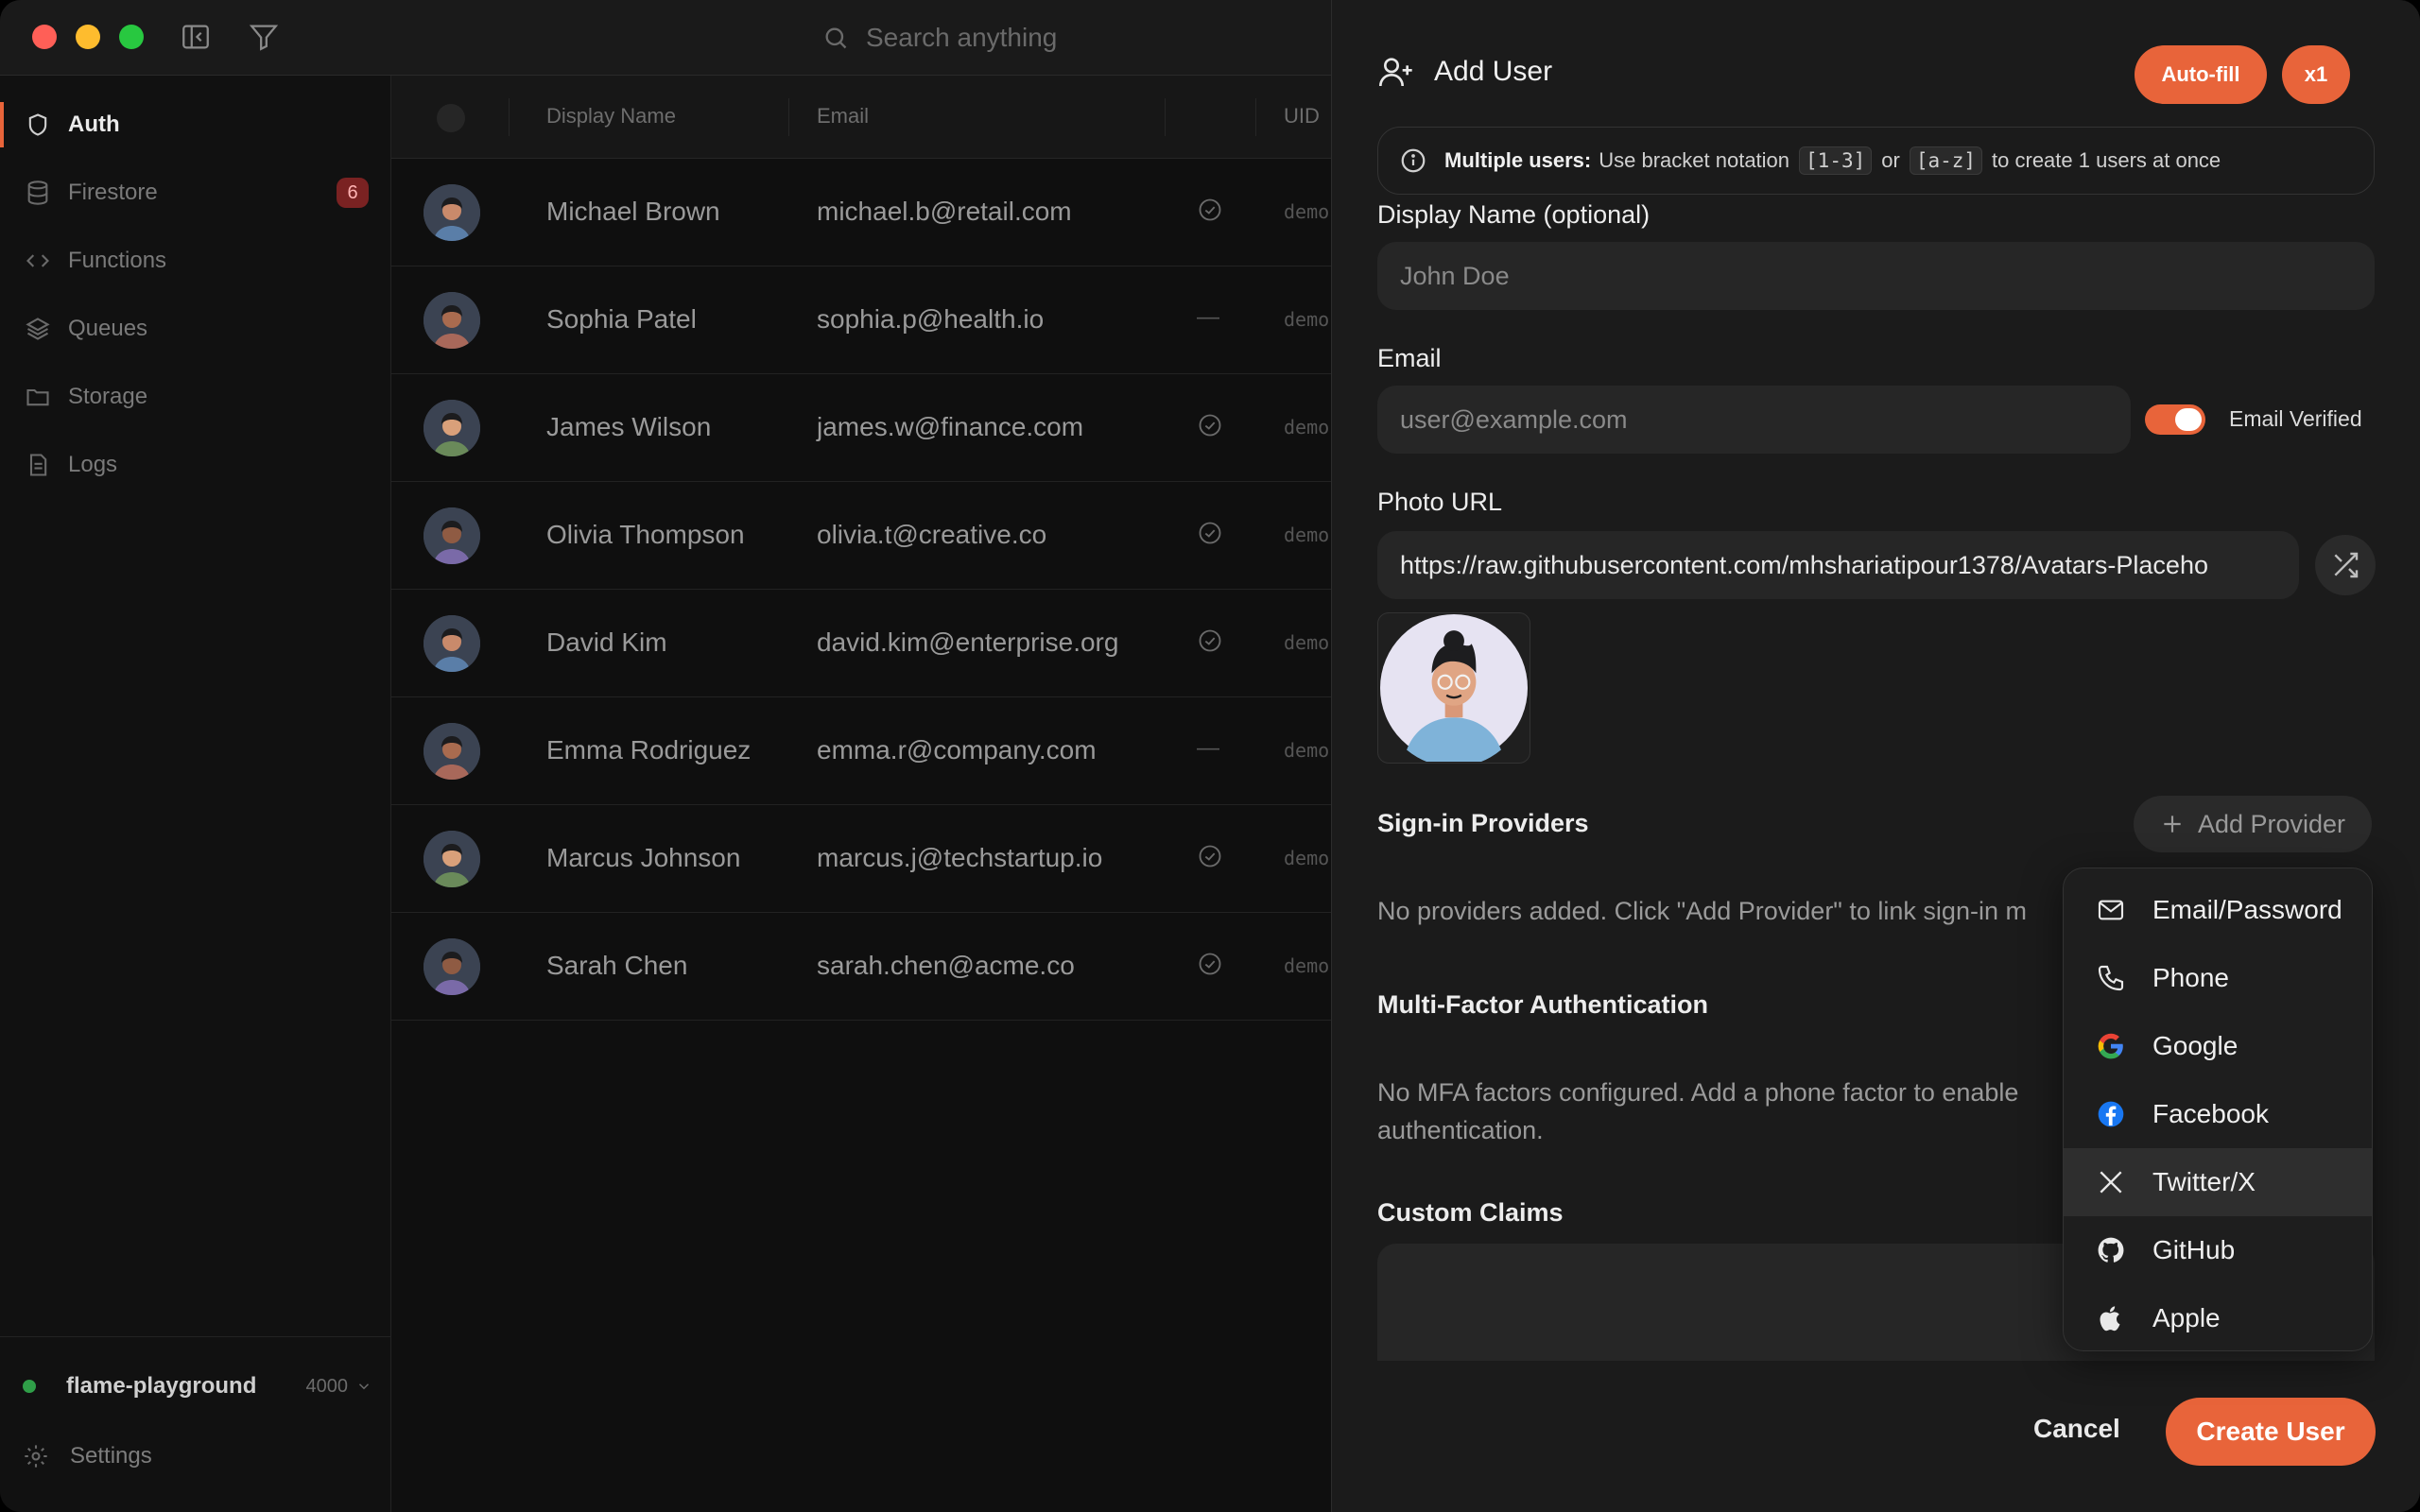 The width and height of the screenshot is (2420, 1512). What do you see at coordinates (843, 116) in the screenshot?
I see `column-header-email: Email` at bounding box center [843, 116].